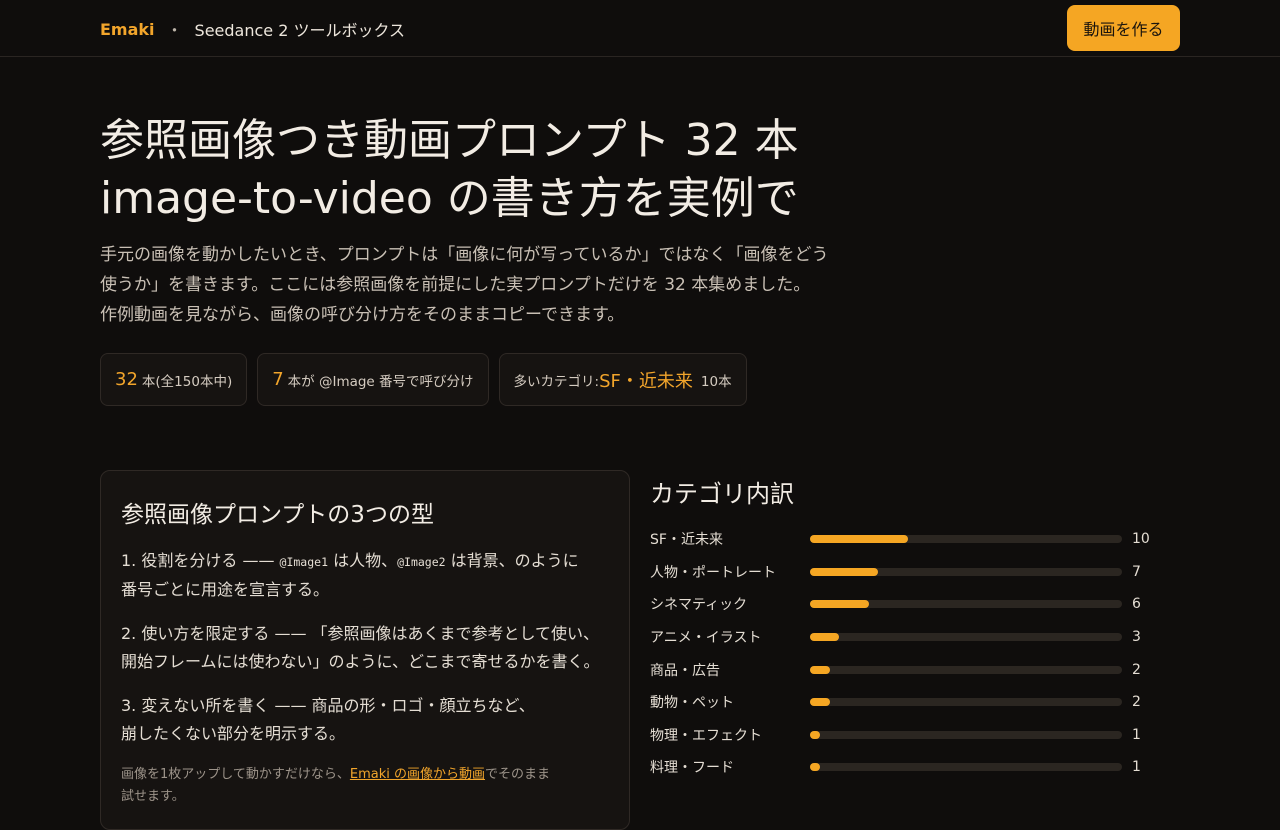  What do you see at coordinates (127, 29) in the screenshot?
I see `brand-logo: Emaki` at bounding box center [127, 29].